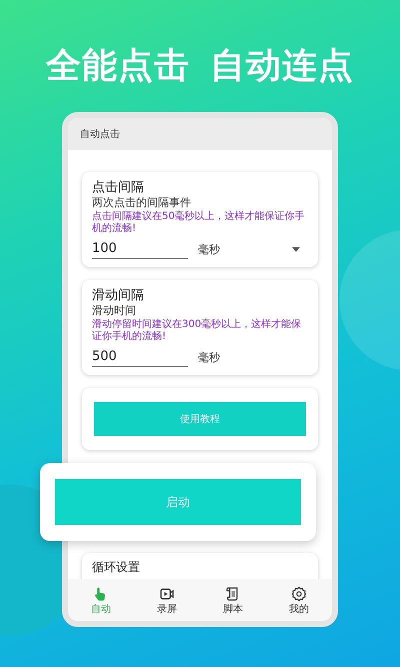 This screenshot has height=667, width=400. I want to click on input-field: 500, so click(140, 357).